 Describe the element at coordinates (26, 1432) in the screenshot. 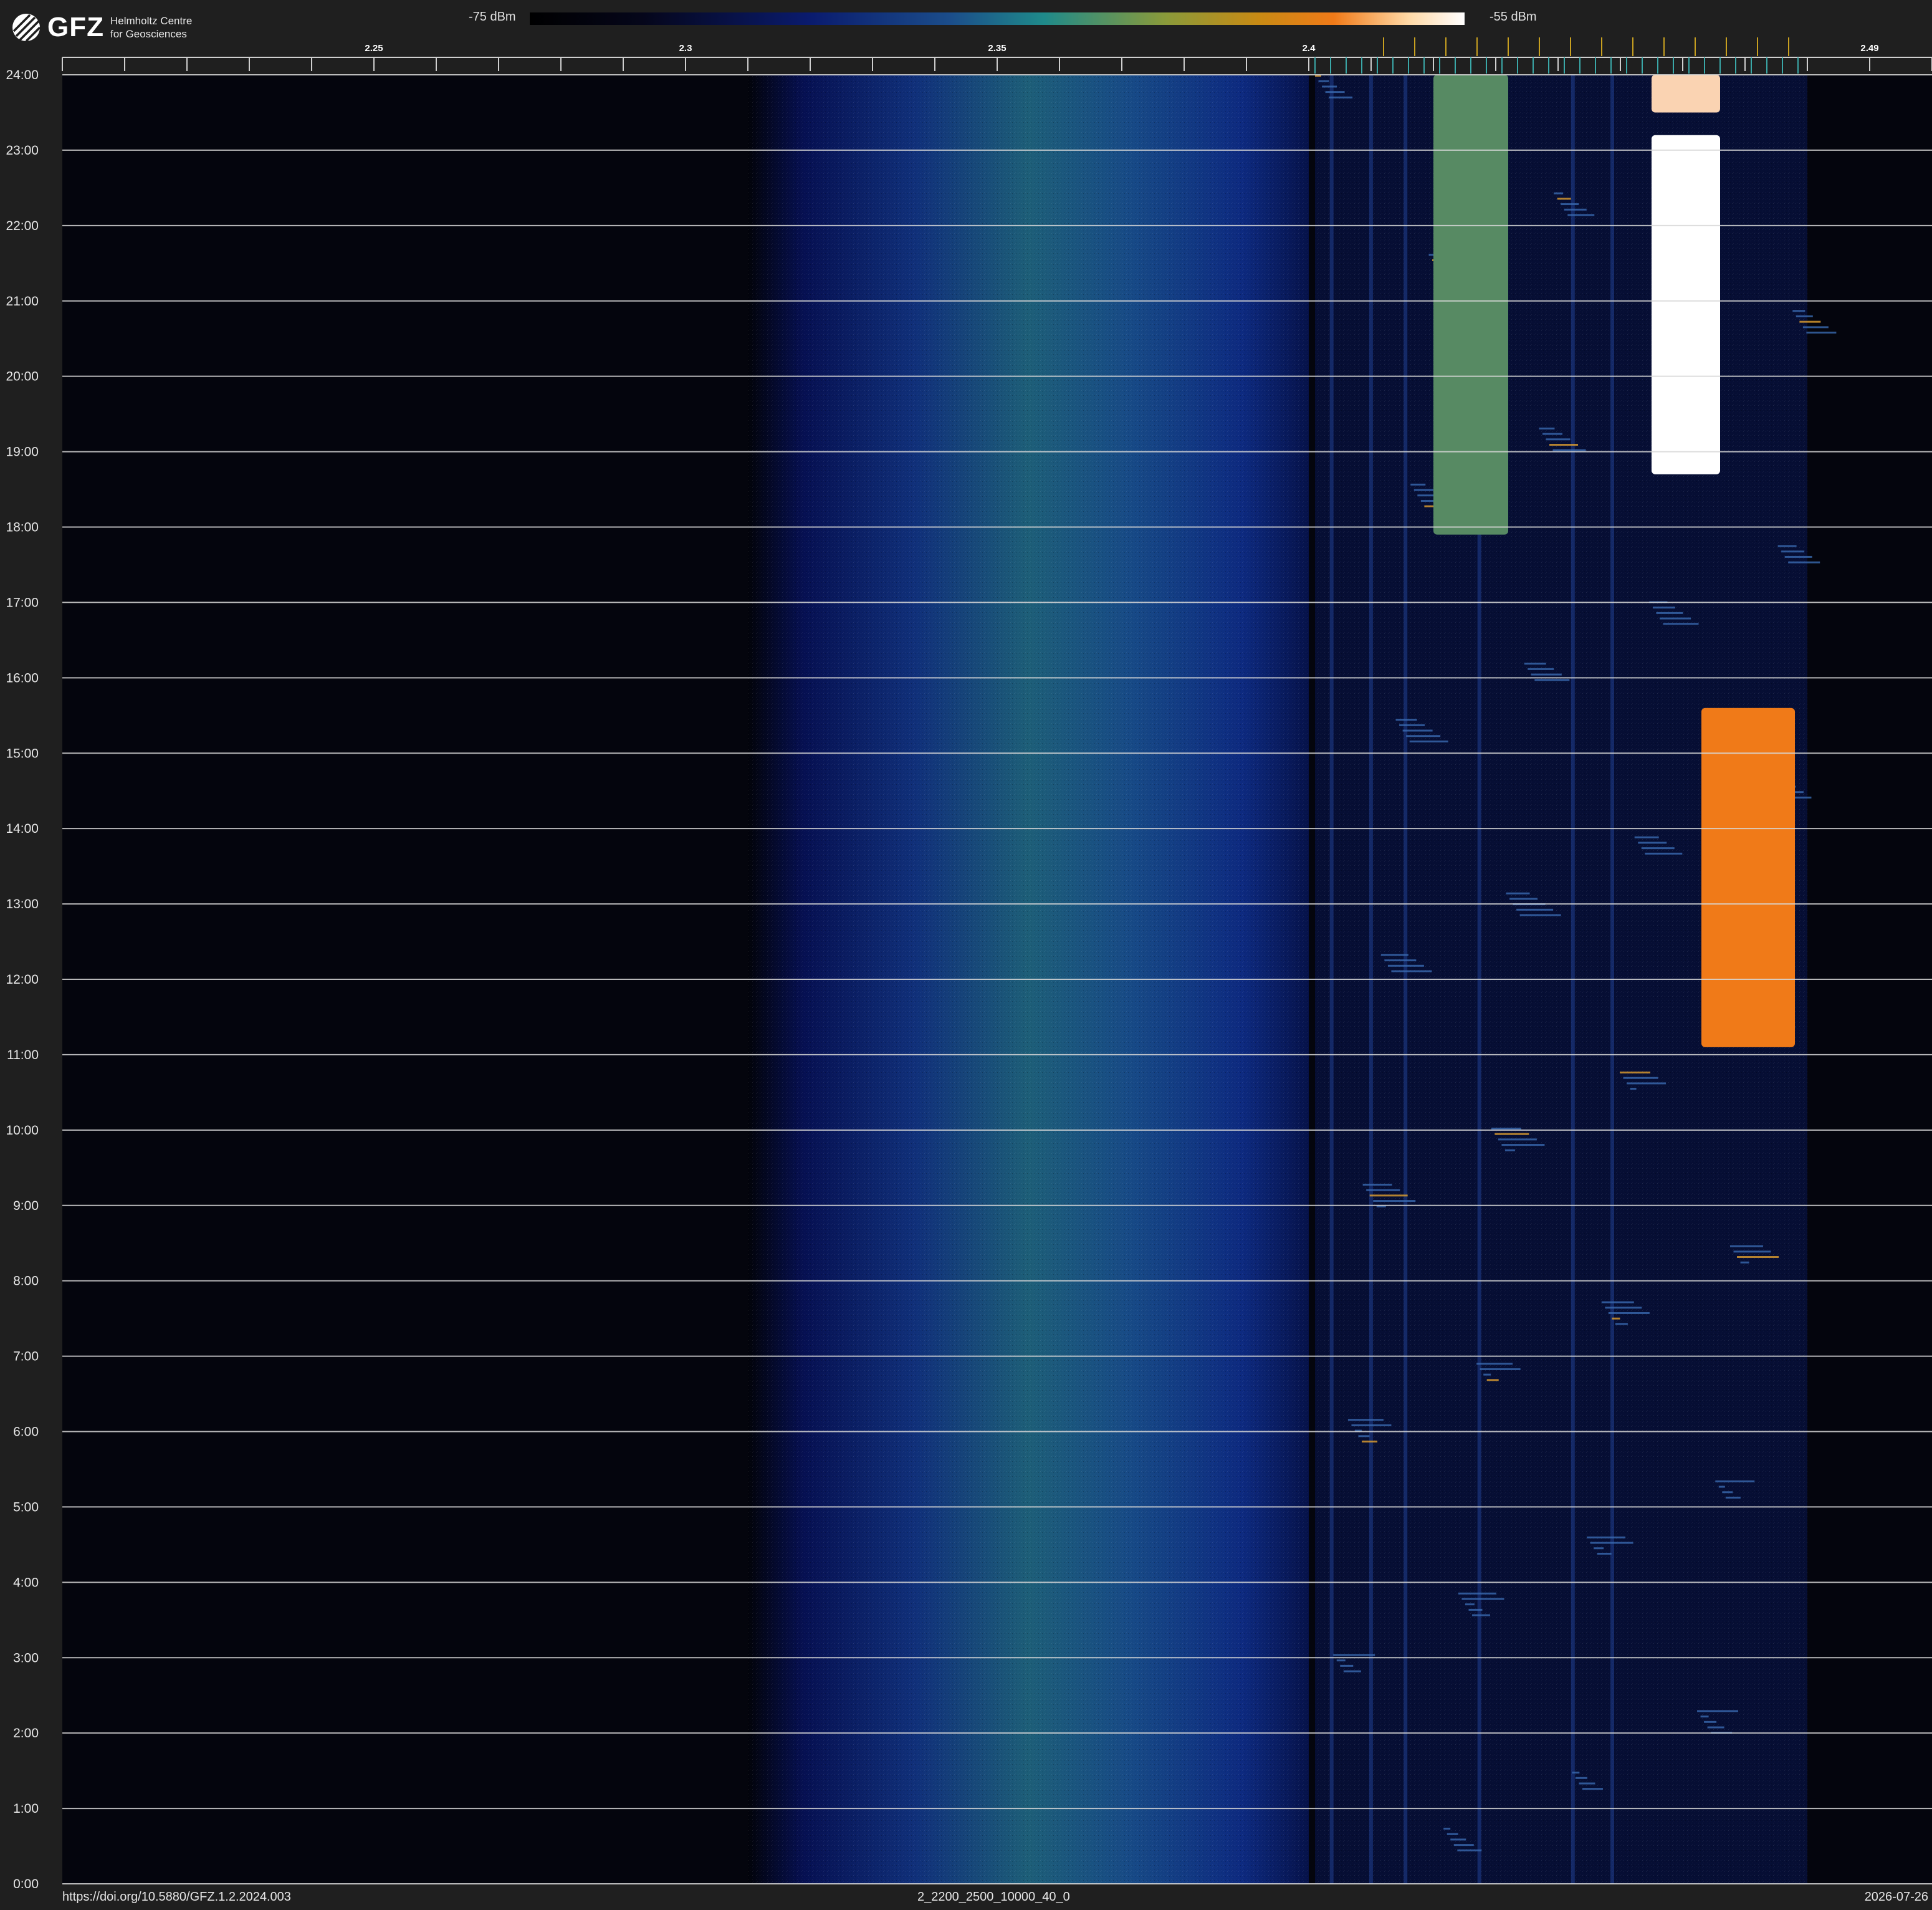

I see `y-tick-label: 6:00` at that location.